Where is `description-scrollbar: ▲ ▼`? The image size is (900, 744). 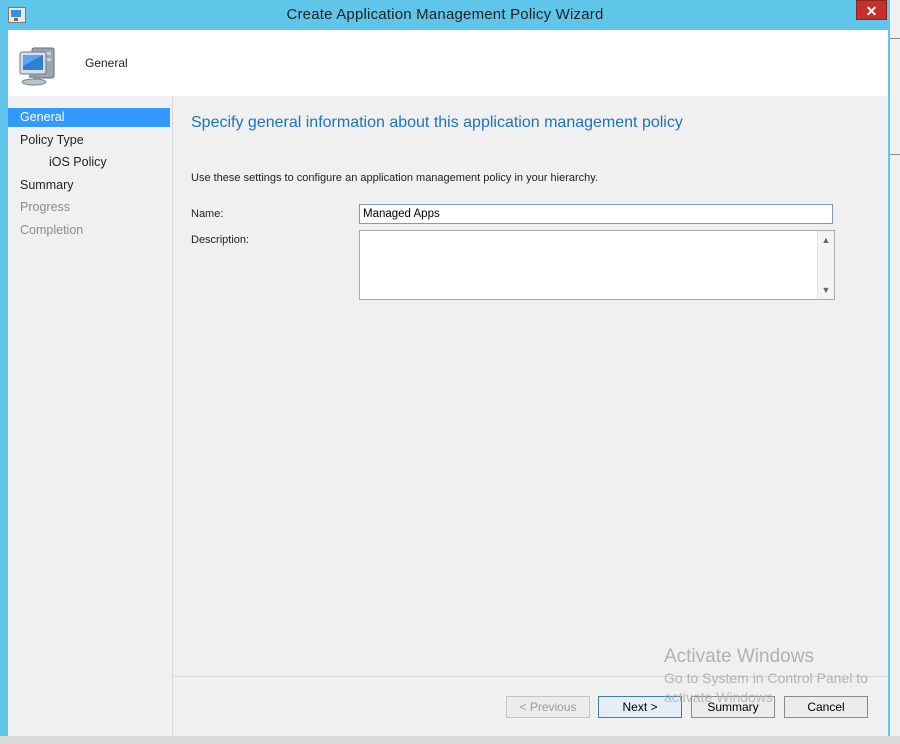
description-scrollbar: ▲ ▼ is located at coordinates (825, 265).